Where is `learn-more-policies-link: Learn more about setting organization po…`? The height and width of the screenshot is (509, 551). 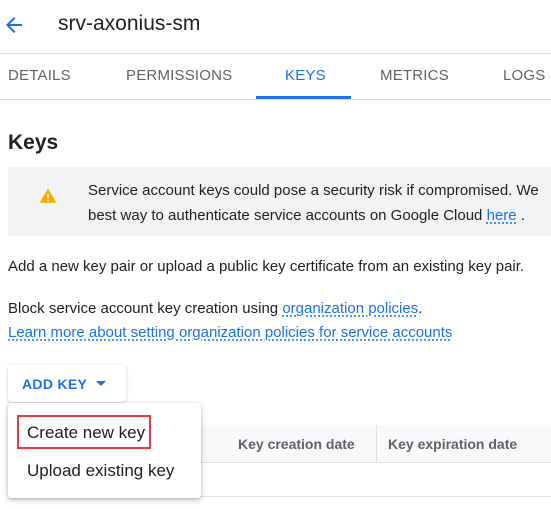
learn-more-policies-link: Learn more about setting organization po… is located at coordinates (230, 332).